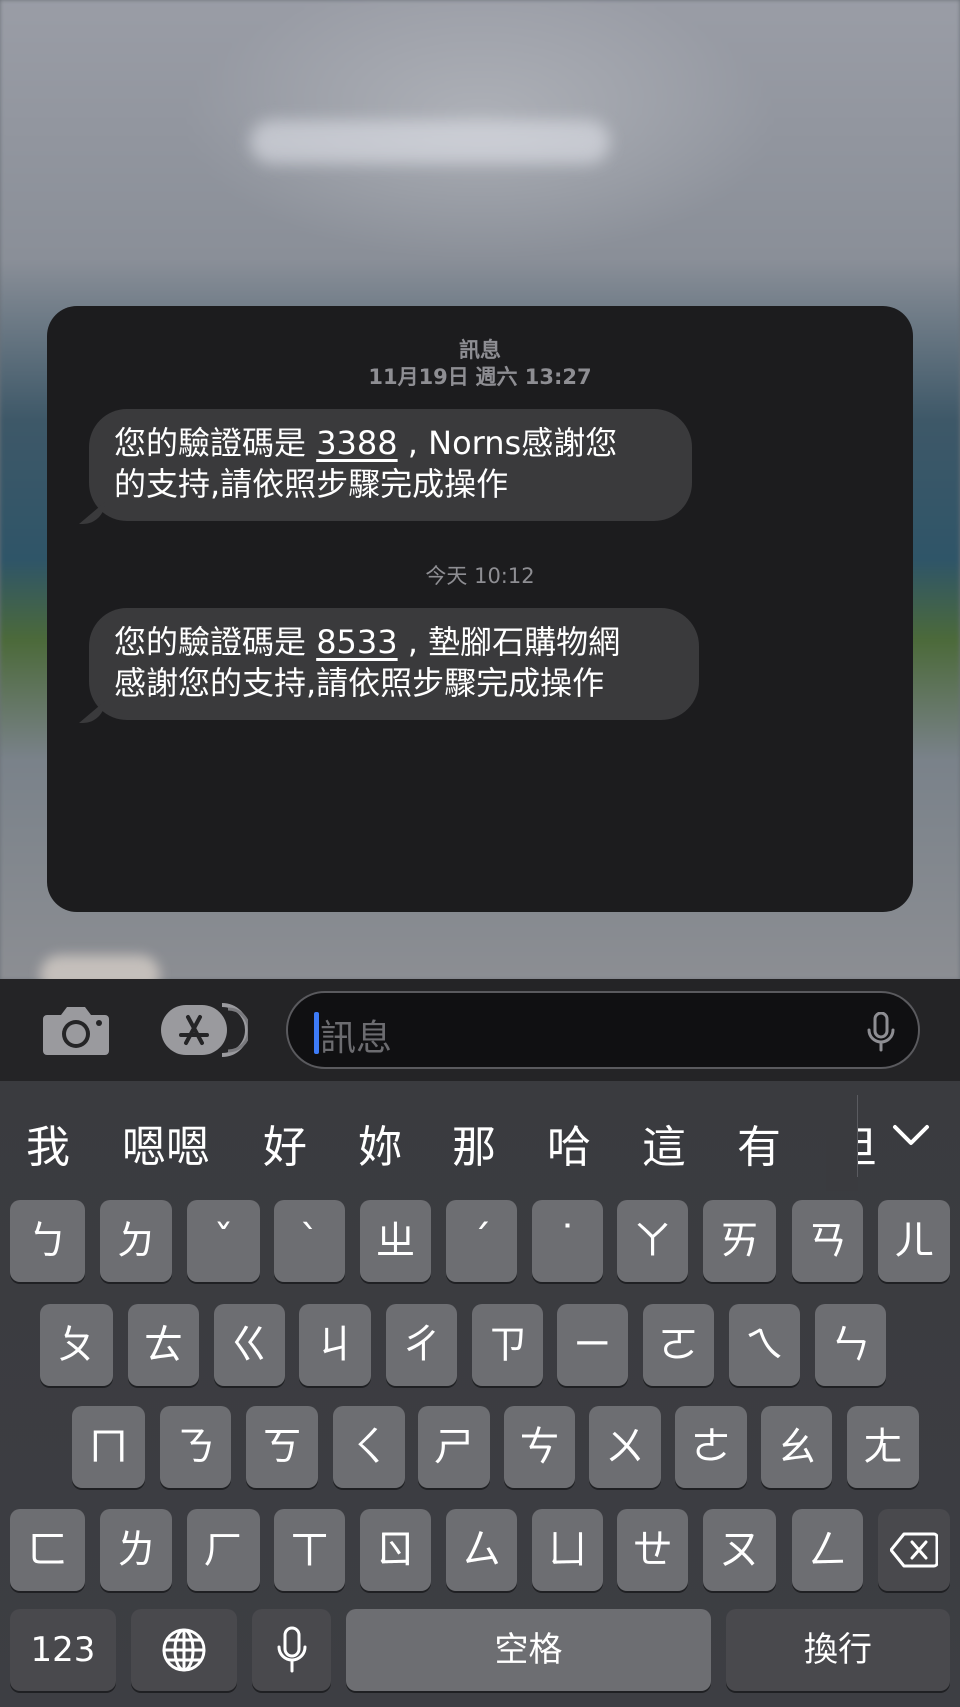 The height and width of the screenshot is (1707, 960). I want to click on app-store-button, so click(205, 1030).